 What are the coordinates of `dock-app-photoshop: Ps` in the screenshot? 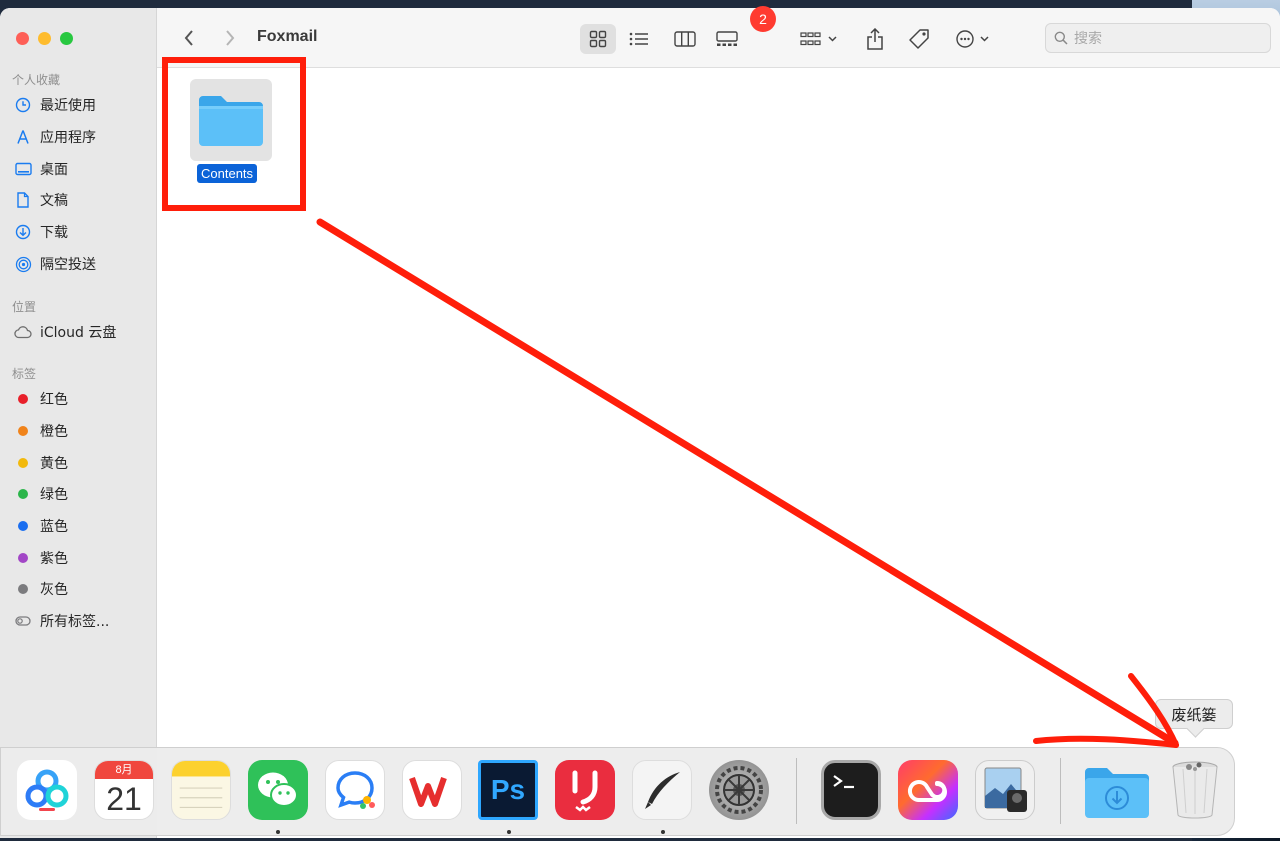 It's located at (508, 790).